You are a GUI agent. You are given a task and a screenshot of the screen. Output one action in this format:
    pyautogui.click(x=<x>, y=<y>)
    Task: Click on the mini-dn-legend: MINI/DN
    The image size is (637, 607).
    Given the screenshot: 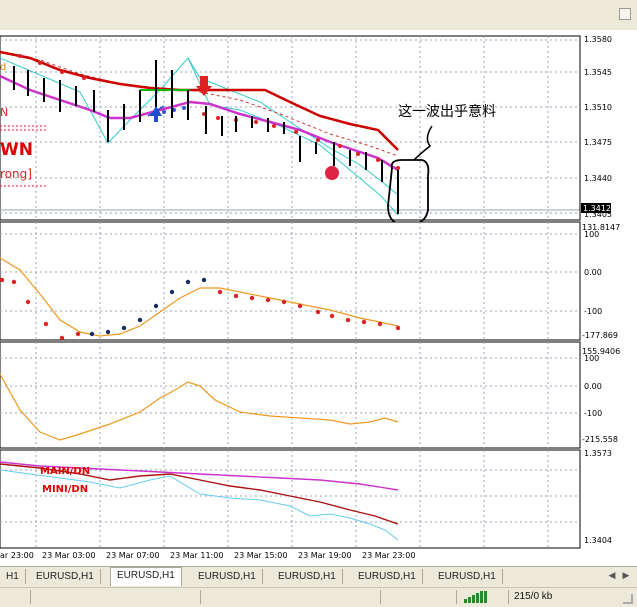 What is the action you would take?
    pyautogui.click(x=65, y=489)
    